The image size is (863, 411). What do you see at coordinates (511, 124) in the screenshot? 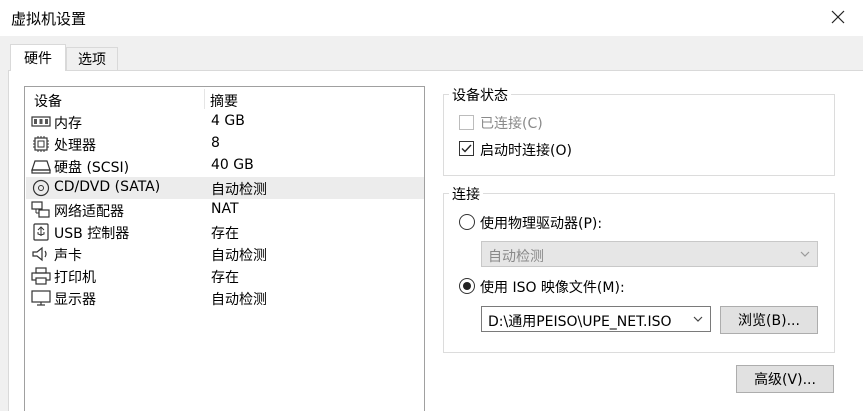
I see `connected-label: 已连接(C)` at bounding box center [511, 124].